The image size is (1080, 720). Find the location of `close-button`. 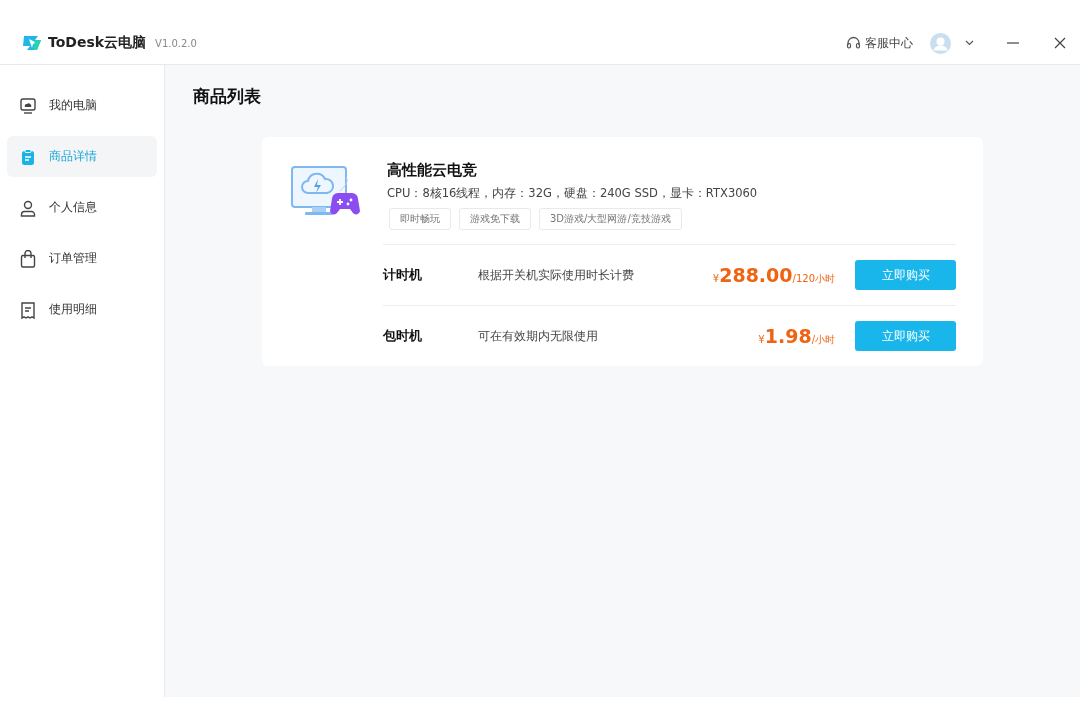

close-button is located at coordinates (1060, 43).